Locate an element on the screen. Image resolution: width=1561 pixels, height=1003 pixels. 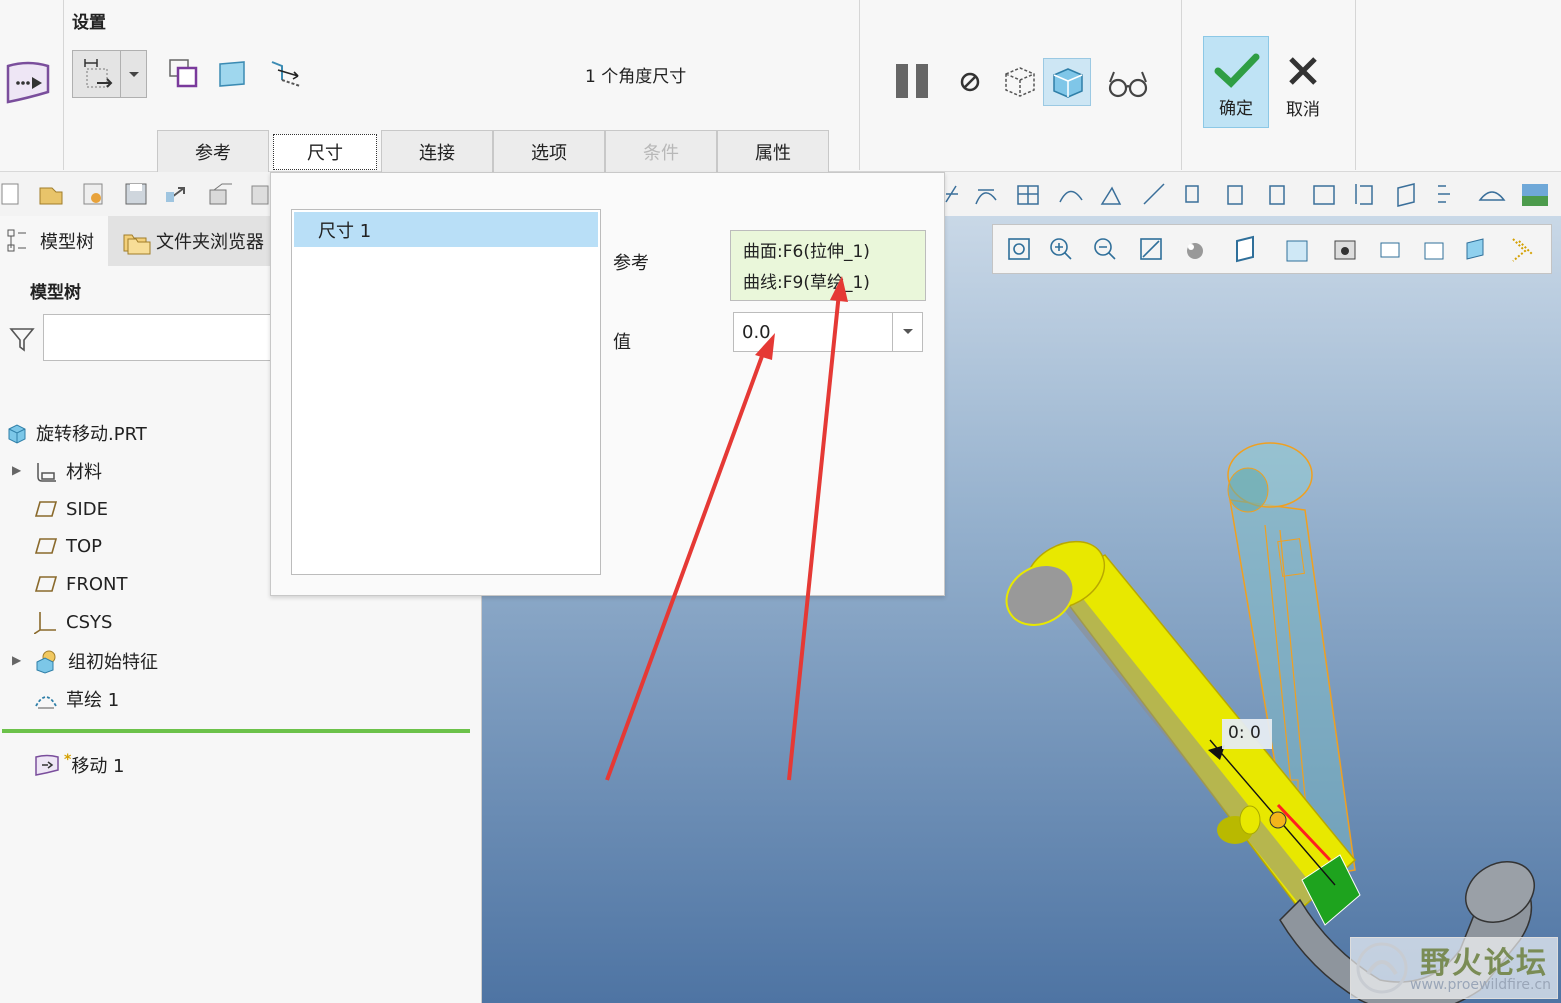
tree-item-front: FRONT is located at coordinates (81, 584).